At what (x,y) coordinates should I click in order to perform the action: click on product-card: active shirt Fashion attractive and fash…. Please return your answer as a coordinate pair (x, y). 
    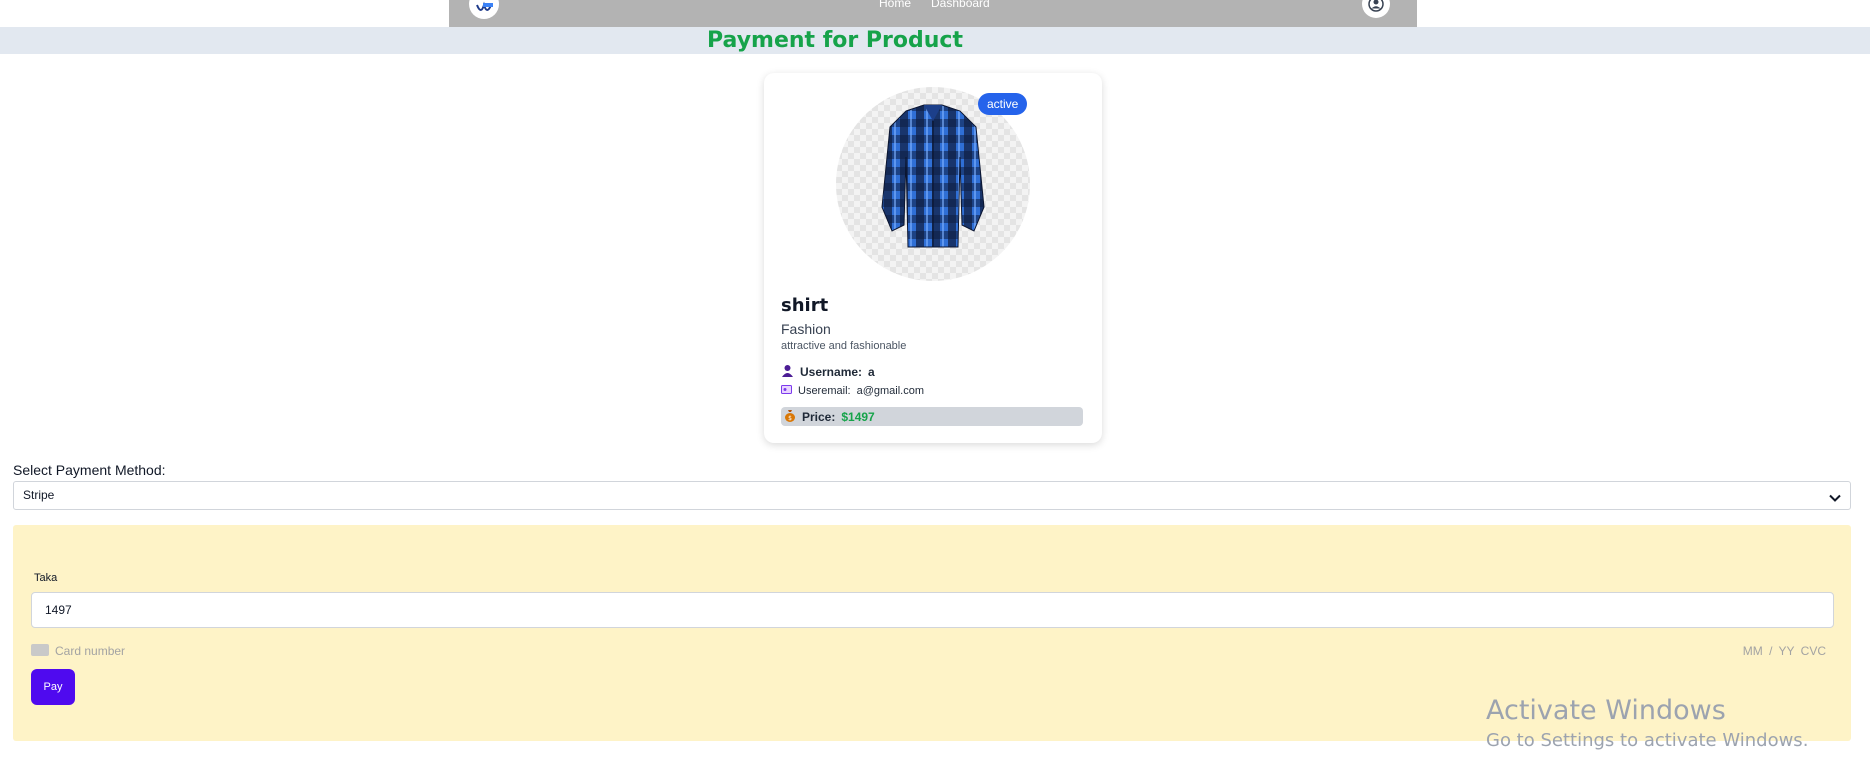
    Looking at the image, I should click on (933, 258).